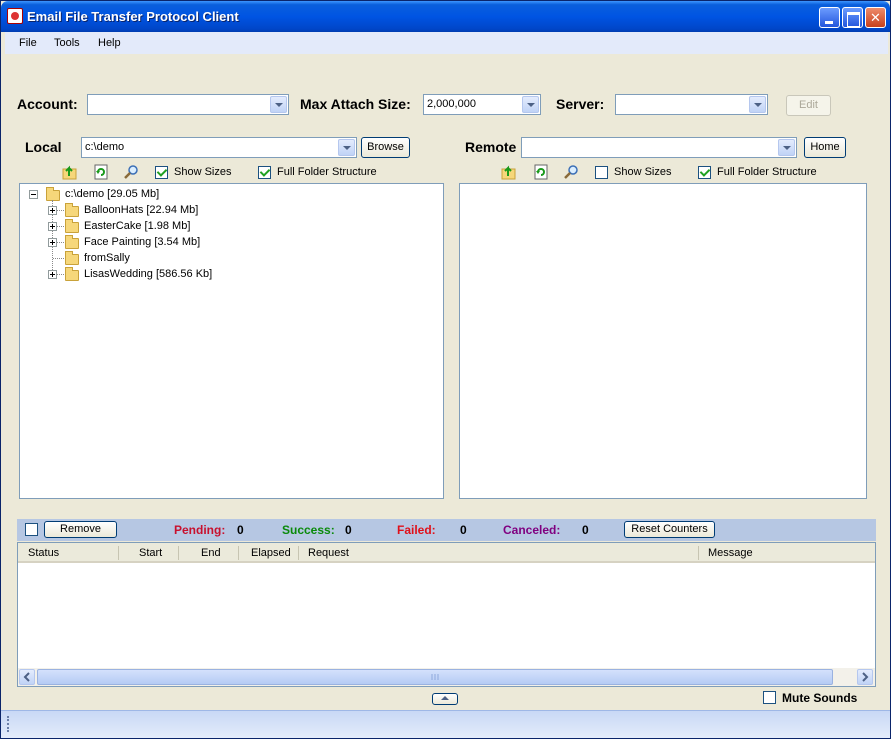 The height and width of the screenshot is (739, 891). Describe the element at coordinates (8, 724) in the screenshot. I see `grip-icon` at that location.